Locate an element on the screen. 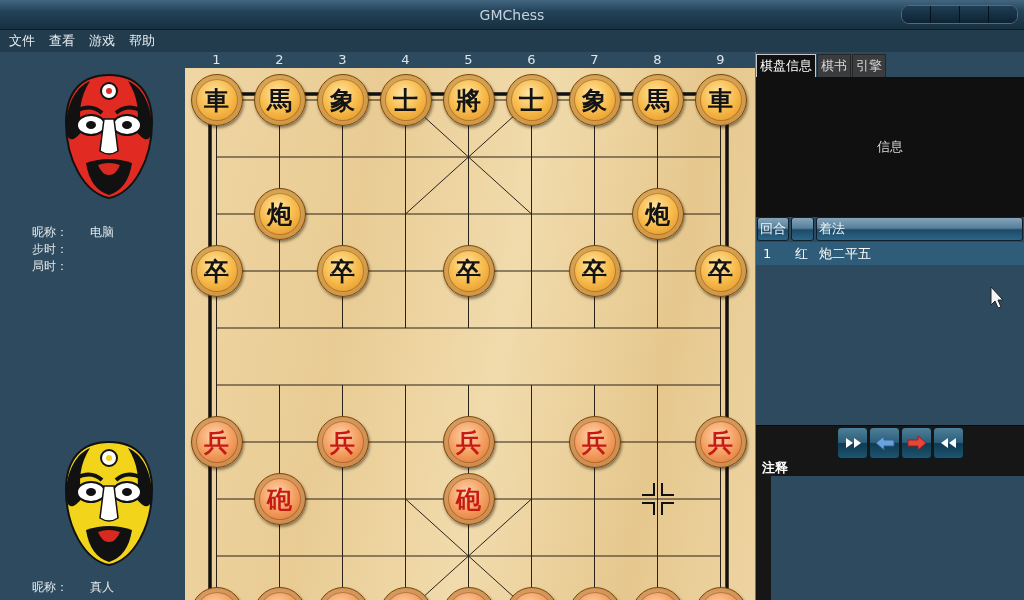  file-number: 1 is located at coordinates (216, 60).